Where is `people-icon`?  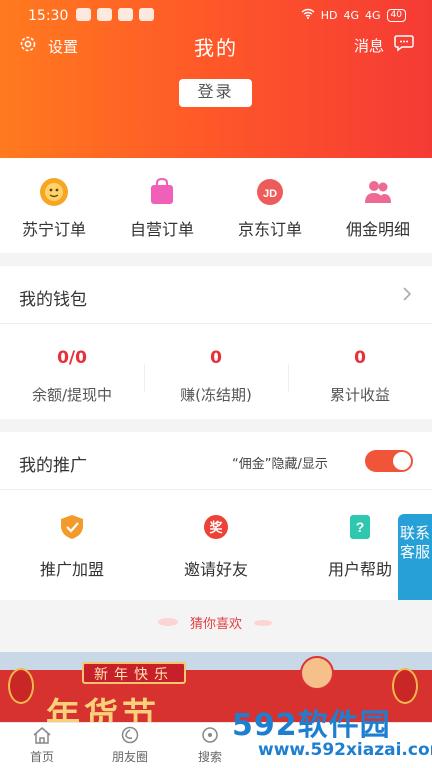 people-icon is located at coordinates (378, 192).